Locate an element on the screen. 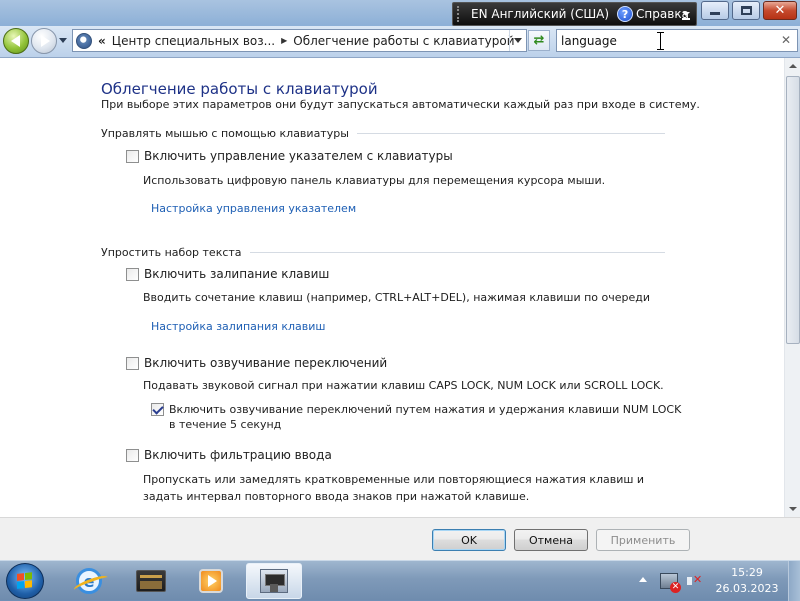 The image size is (800, 601). close-icon: ✕ is located at coordinates (780, 10).